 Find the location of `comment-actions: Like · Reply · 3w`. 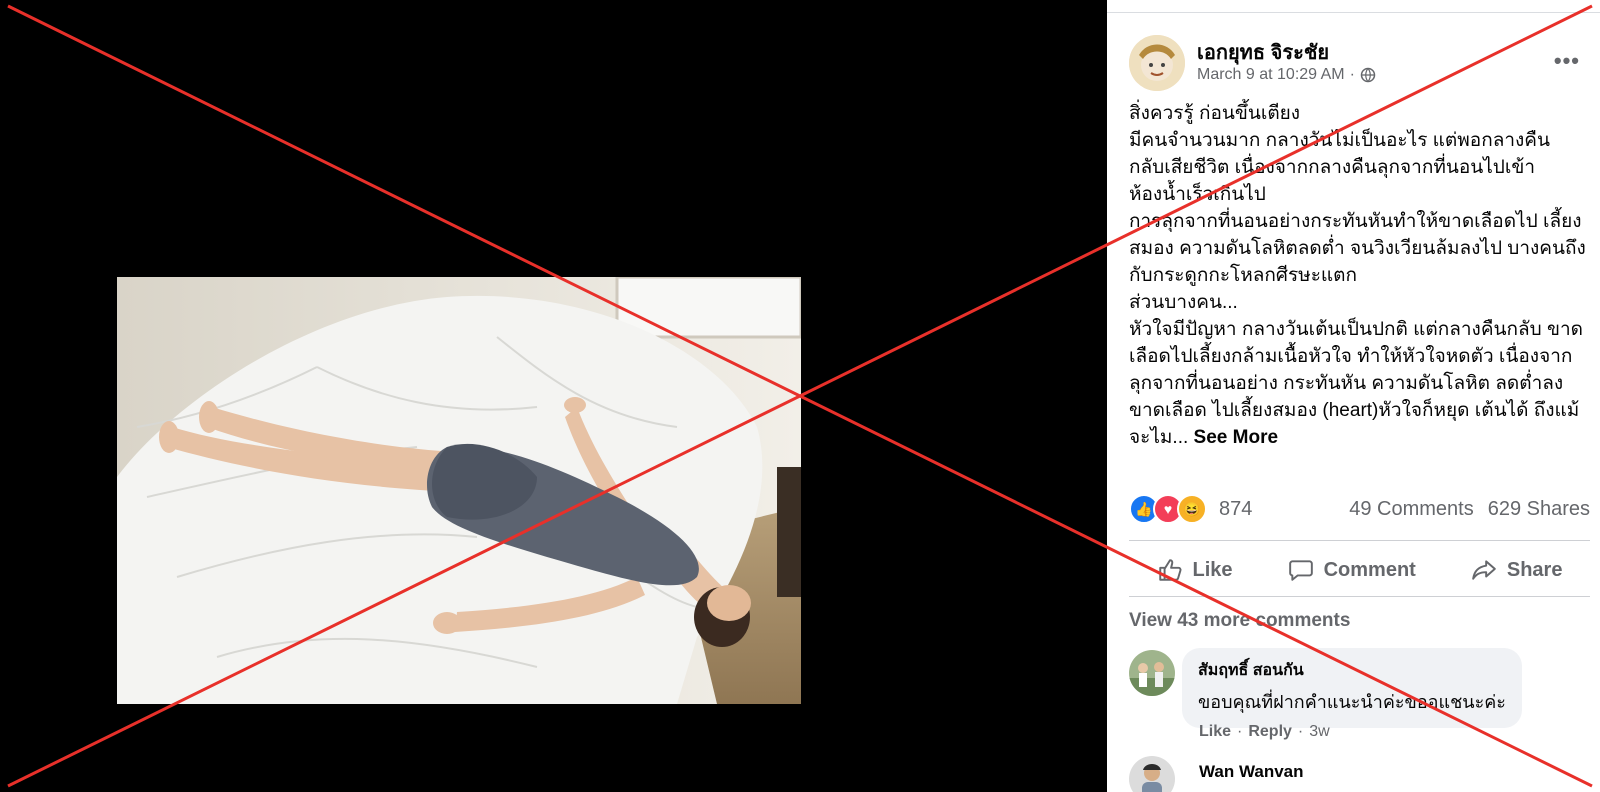

comment-actions: Like · Reply · 3w is located at coordinates (1264, 732).